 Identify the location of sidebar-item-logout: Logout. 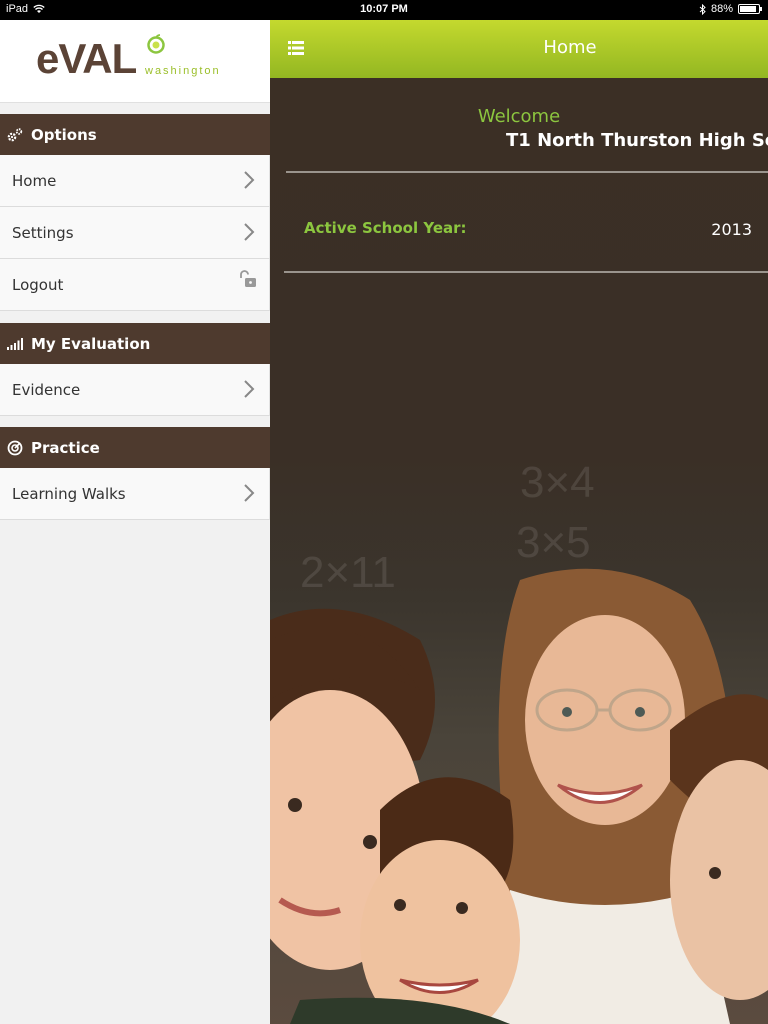
(135, 285).